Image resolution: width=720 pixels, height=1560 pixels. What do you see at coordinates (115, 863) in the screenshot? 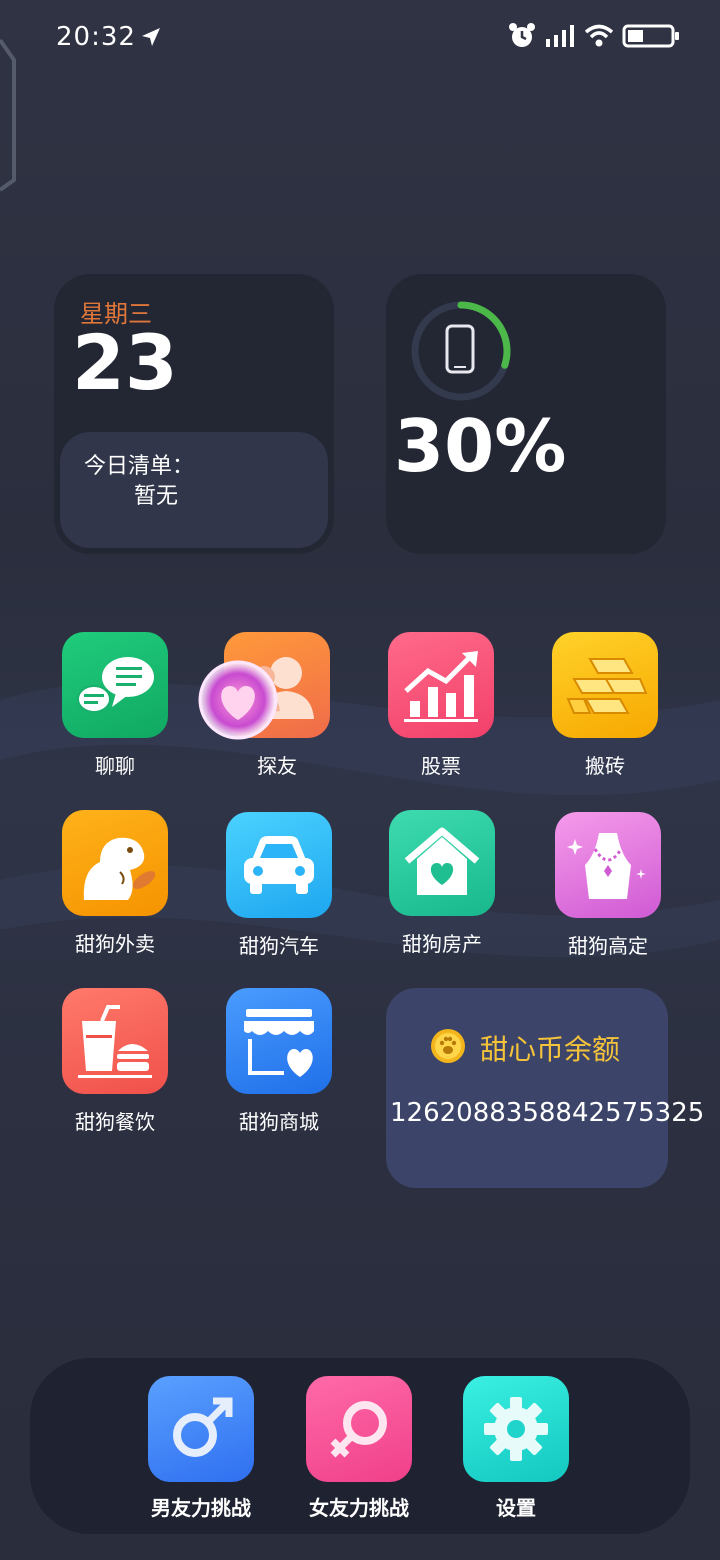
I see `dog-icon` at bounding box center [115, 863].